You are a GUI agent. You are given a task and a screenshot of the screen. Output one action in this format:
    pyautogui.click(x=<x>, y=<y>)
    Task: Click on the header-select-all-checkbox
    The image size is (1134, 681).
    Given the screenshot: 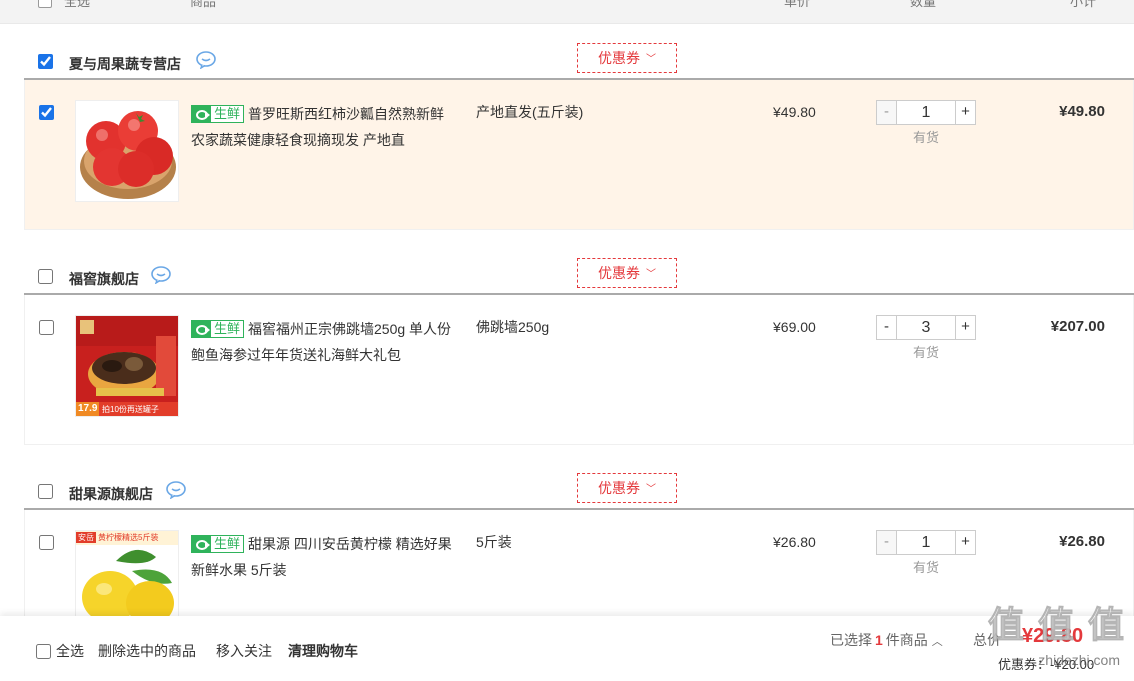 What is the action you would take?
    pyautogui.click(x=45, y=4)
    